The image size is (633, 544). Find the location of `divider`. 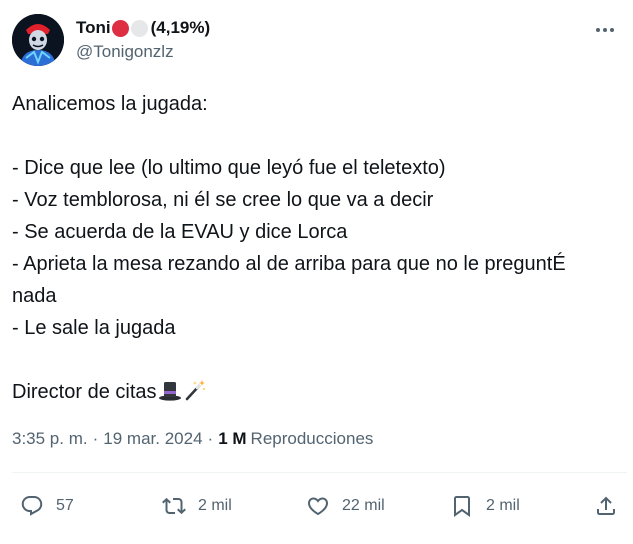

divider is located at coordinates (319, 472).